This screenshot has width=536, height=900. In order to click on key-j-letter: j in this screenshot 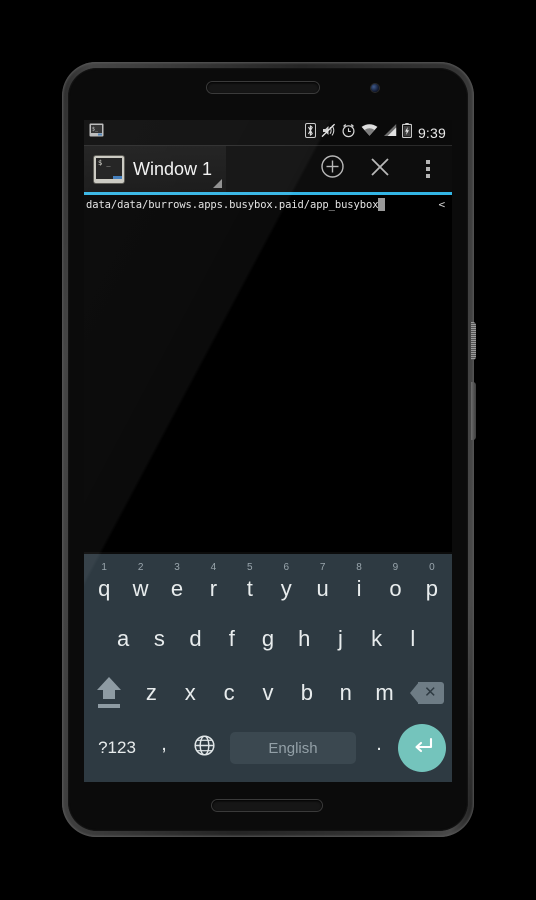, I will do `click(340, 638)`.